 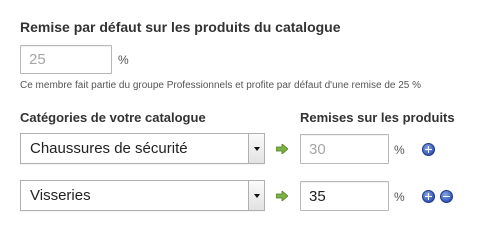 I want to click on discount-unit-2: %, so click(x=399, y=197).